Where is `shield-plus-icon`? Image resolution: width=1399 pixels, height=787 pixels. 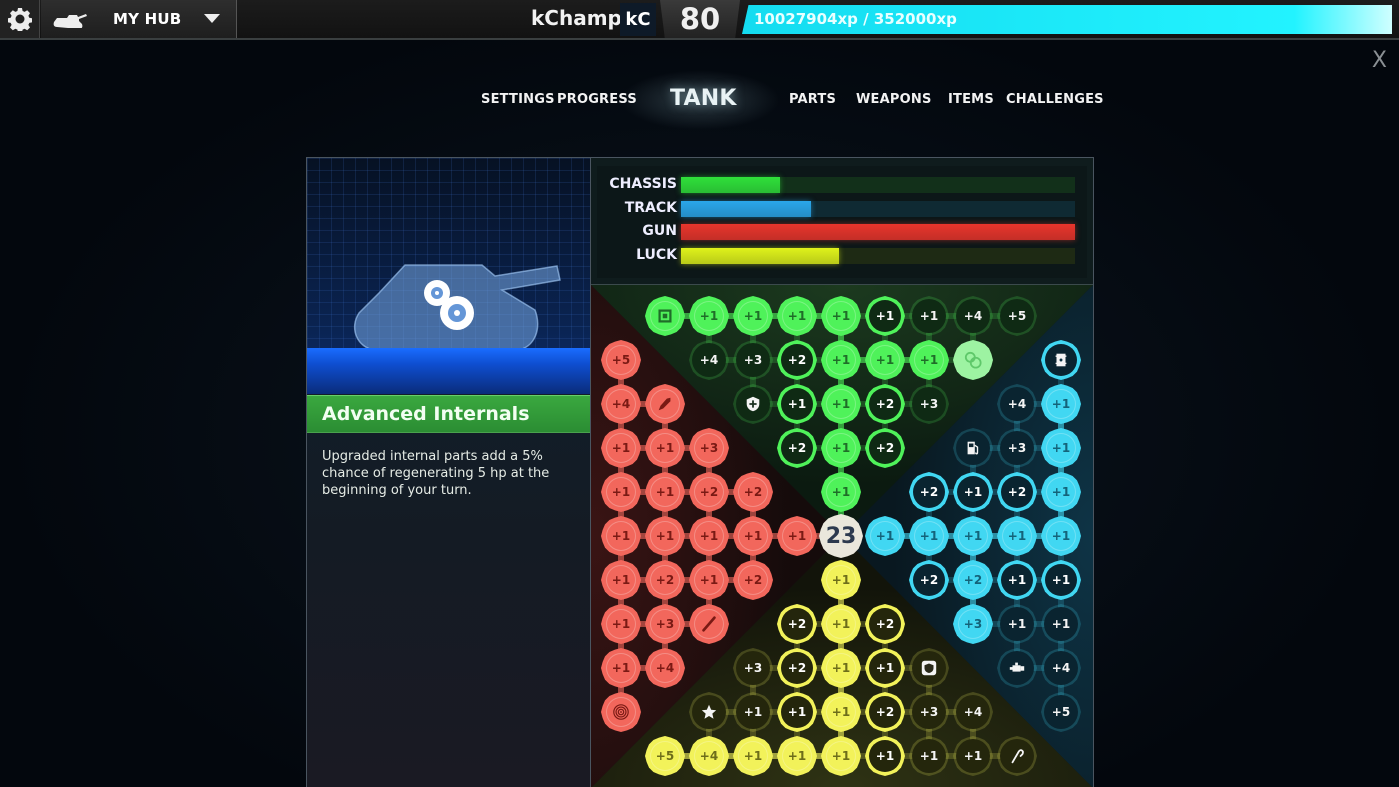
shield-plus-icon is located at coordinates (753, 404).